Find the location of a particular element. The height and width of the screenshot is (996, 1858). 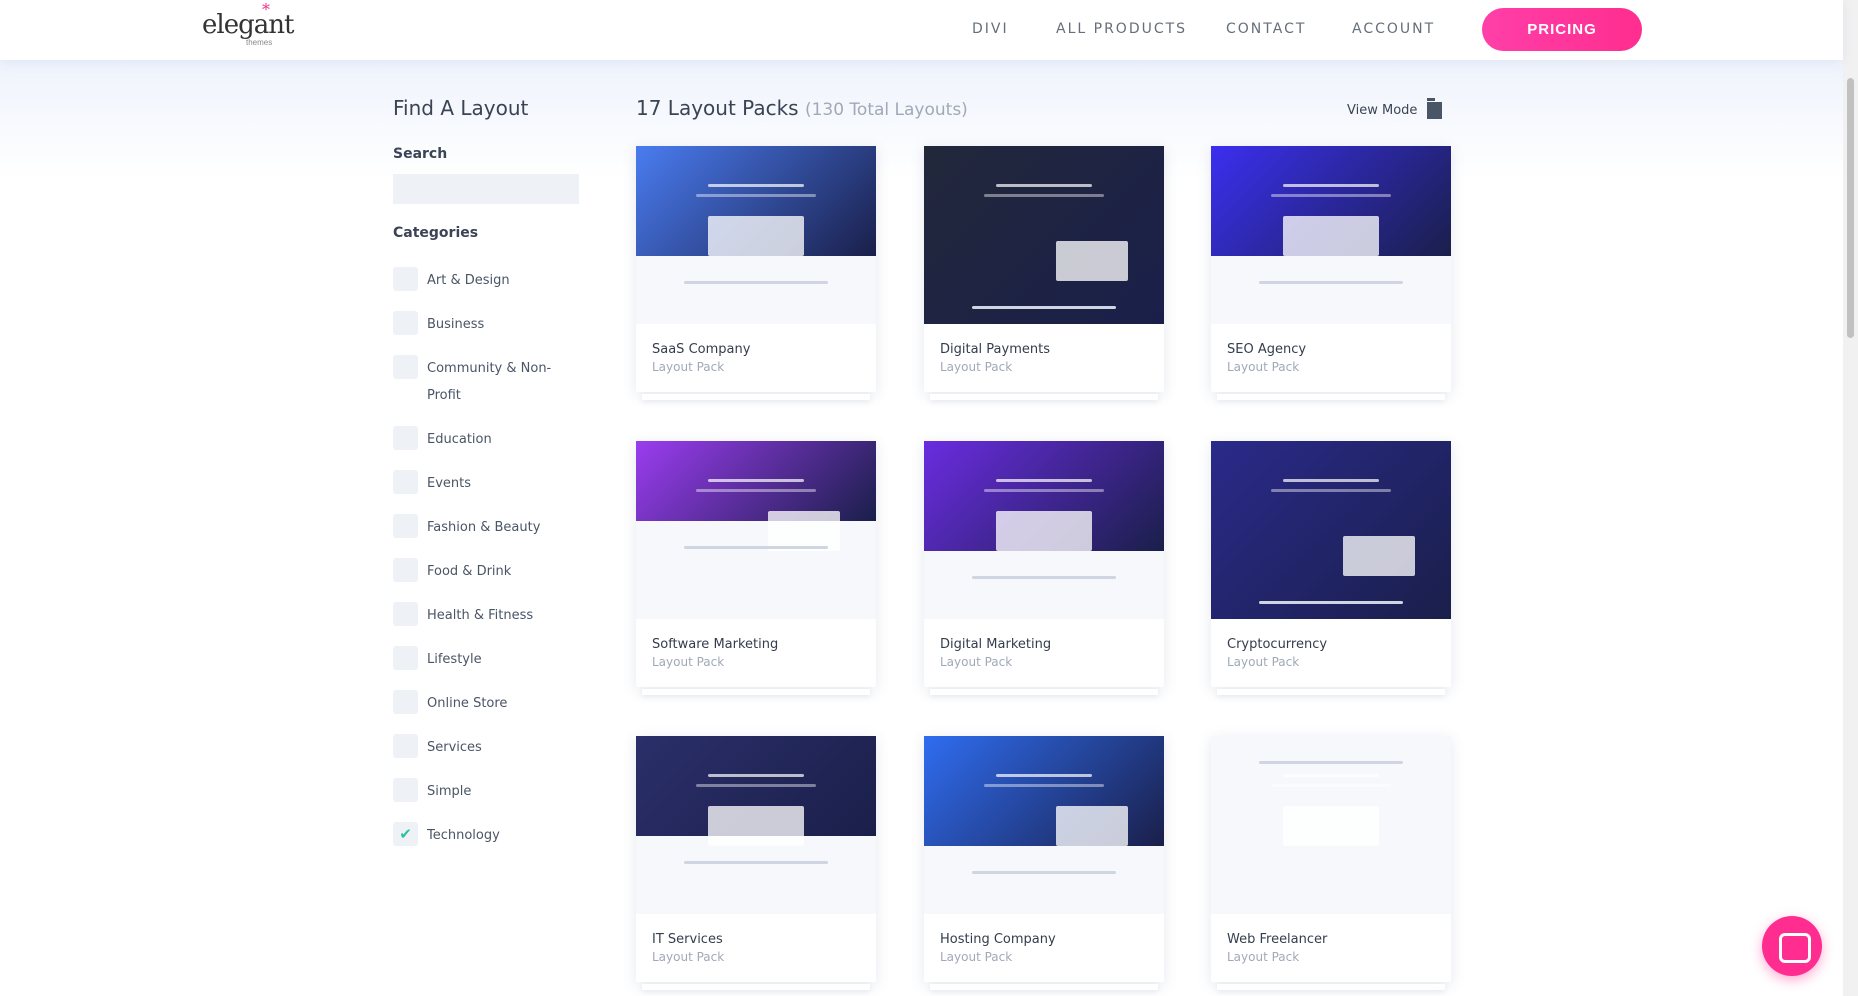

layout-pack-card: SaaS Company Layout Pack is located at coordinates (756, 273).